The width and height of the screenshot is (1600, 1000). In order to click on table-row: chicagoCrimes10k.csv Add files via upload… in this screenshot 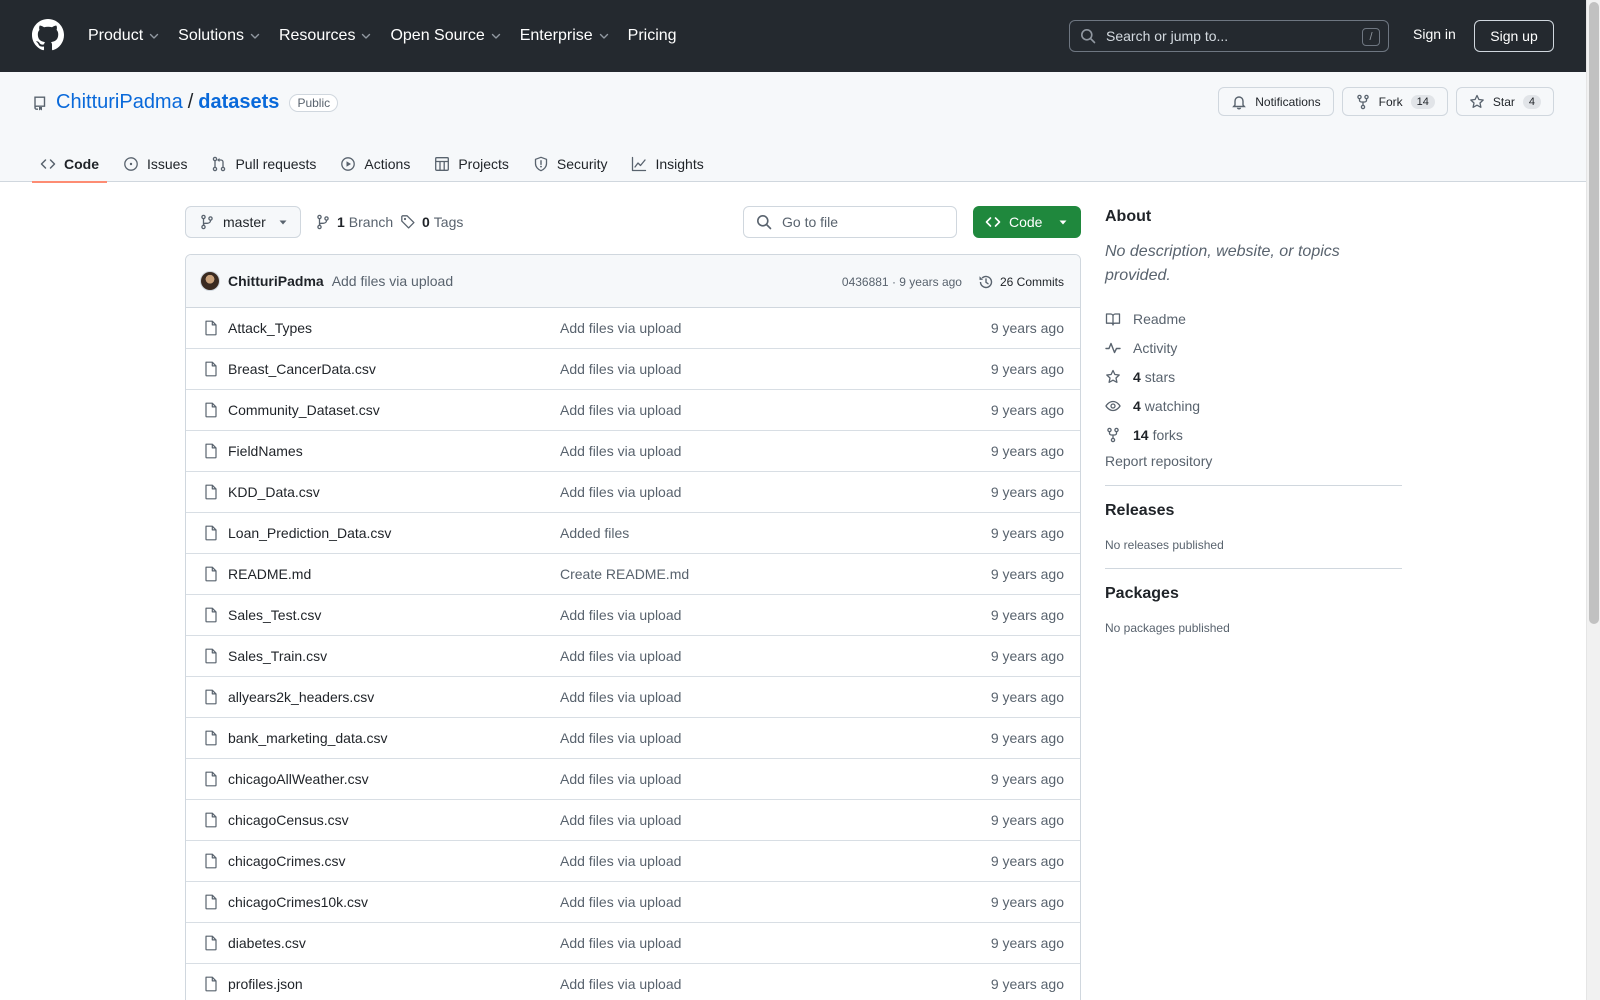, I will do `click(633, 902)`.